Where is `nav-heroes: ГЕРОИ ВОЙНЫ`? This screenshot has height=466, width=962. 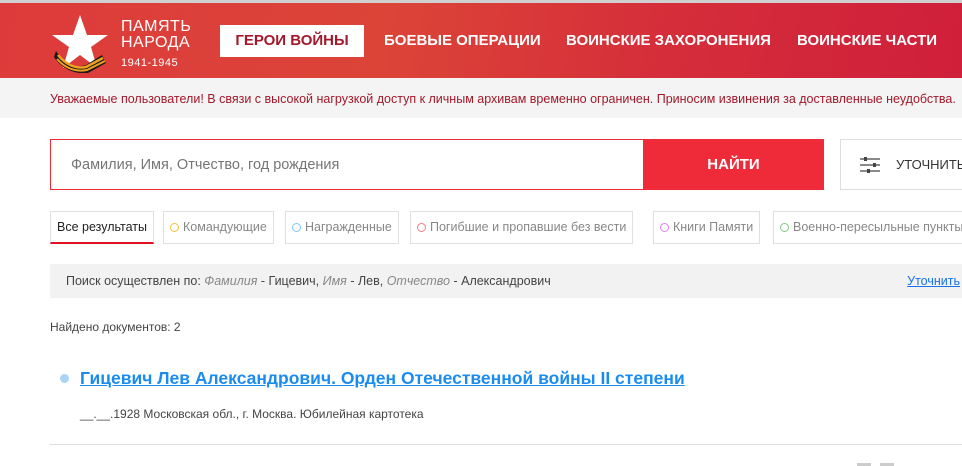
nav-heroes: ГЕРОИ ВОЙНЫ is located at coordinates (292, 41).